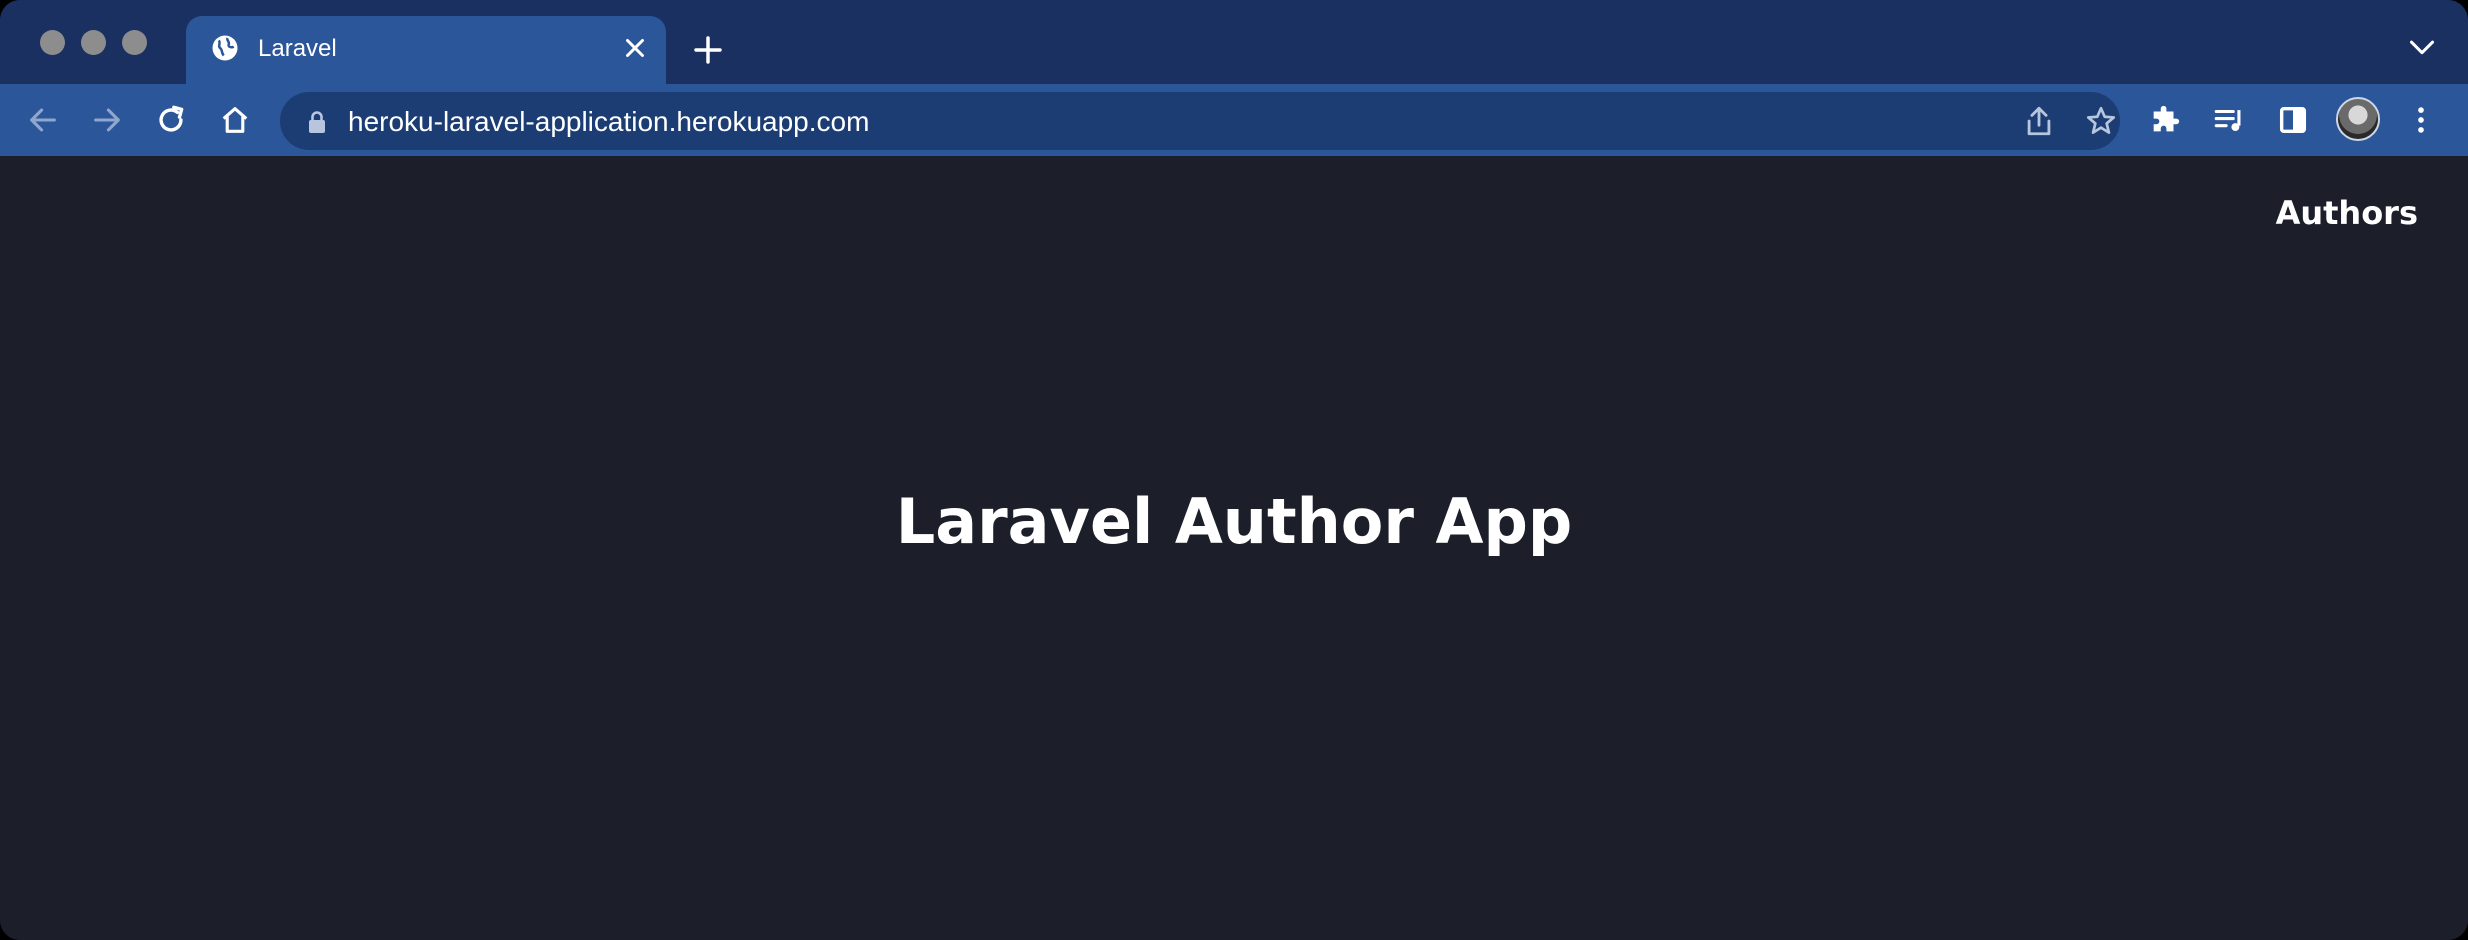  I want to click on share-icon, so click(2039, 121).